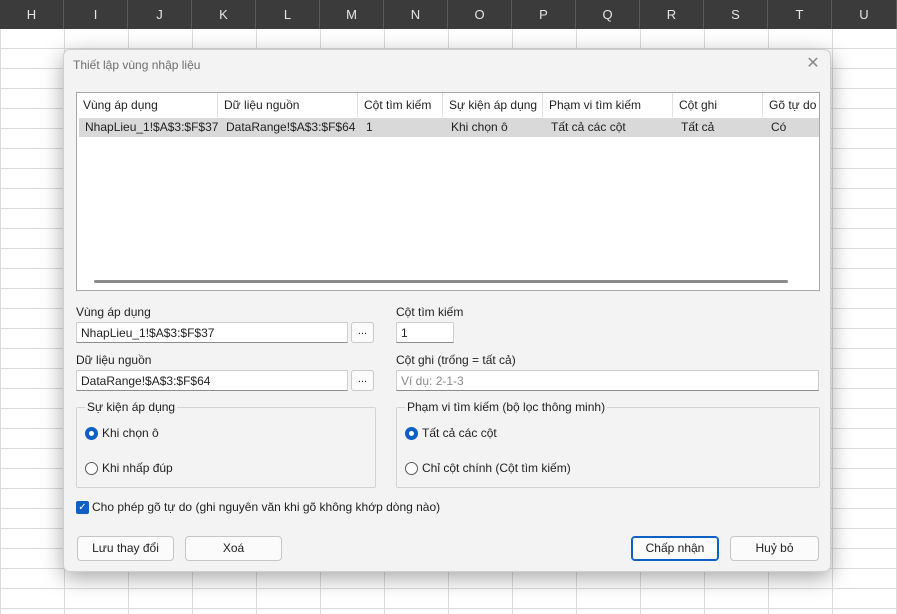  What do you see at coordinates (496, 468) in the screenshot?
I see `scope-option-main-column-label: Chỉ cột chính (Cột tìm kiếm)` at bounding box center [496, 468].